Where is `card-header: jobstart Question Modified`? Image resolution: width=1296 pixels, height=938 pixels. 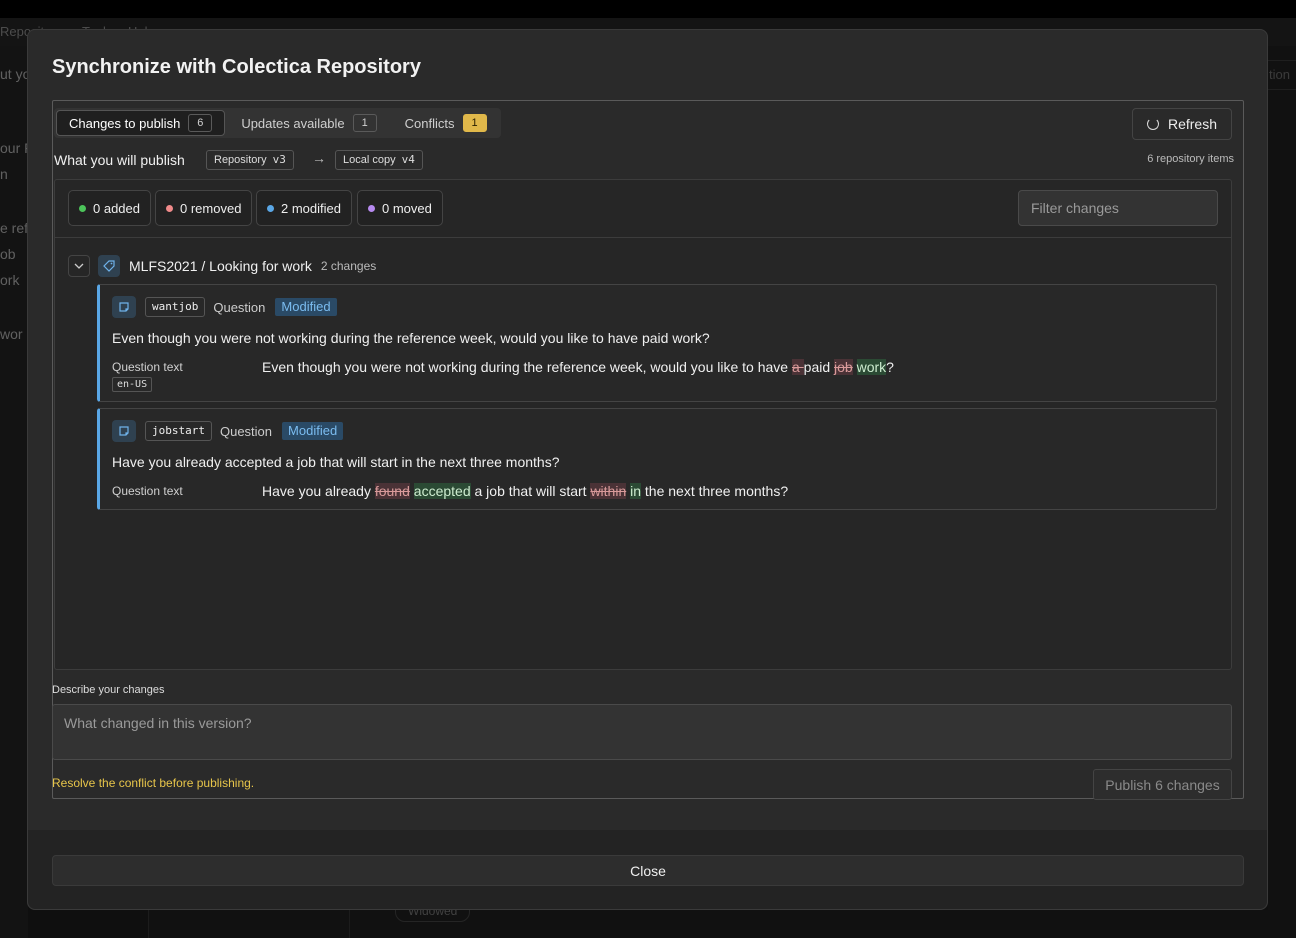 card-header: jobstart Question Modified is located at coordinates (228, 431).